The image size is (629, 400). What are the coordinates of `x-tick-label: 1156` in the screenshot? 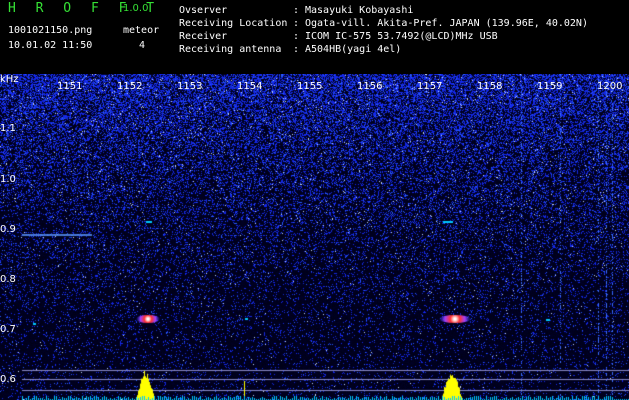 It's located at (370, 86).